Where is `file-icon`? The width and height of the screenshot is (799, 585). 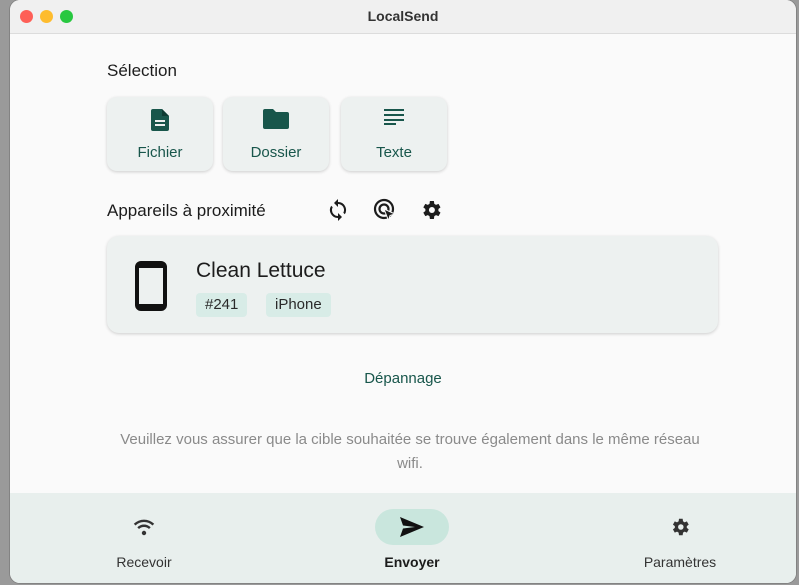
file-icon is located at coordinates (160, 120).